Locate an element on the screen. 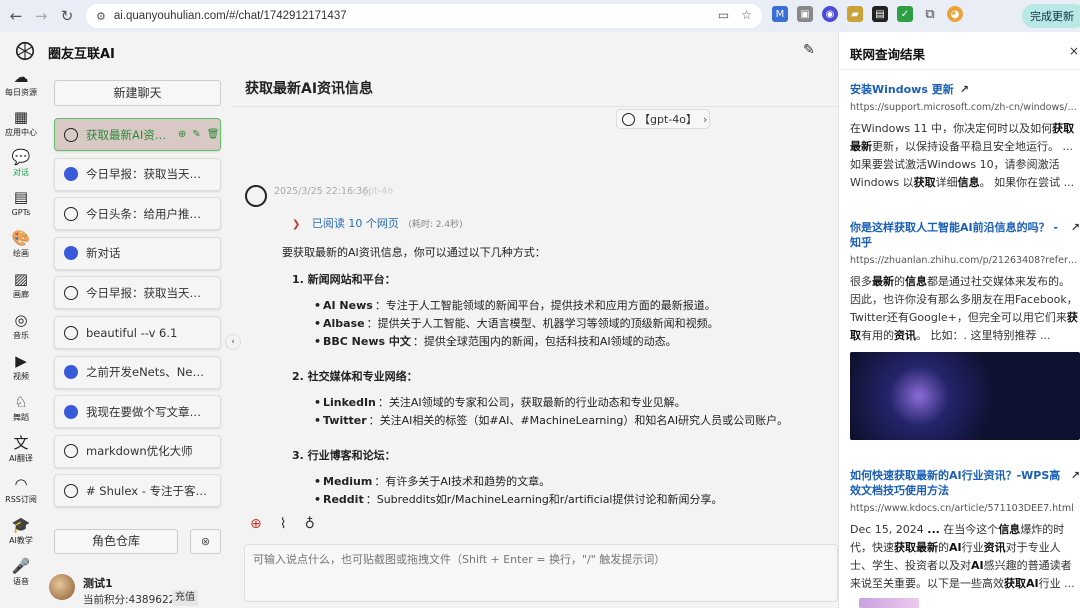 This screenshot has height=608, width=1080. result-title-link: 如何快速获取最新的AI行业资讯？-WPS高效文档技巧使用方法 ↗ is located at coordinates (965, 483).